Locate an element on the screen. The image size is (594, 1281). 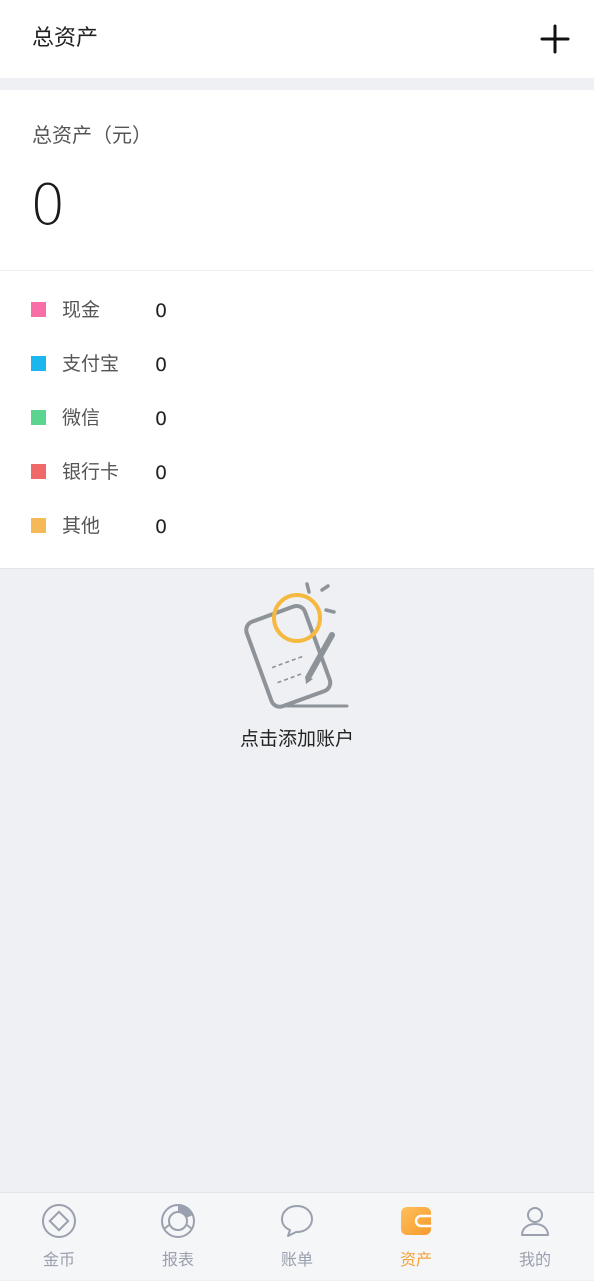
page-title: 总资产 is located at coordinates (65, 38).